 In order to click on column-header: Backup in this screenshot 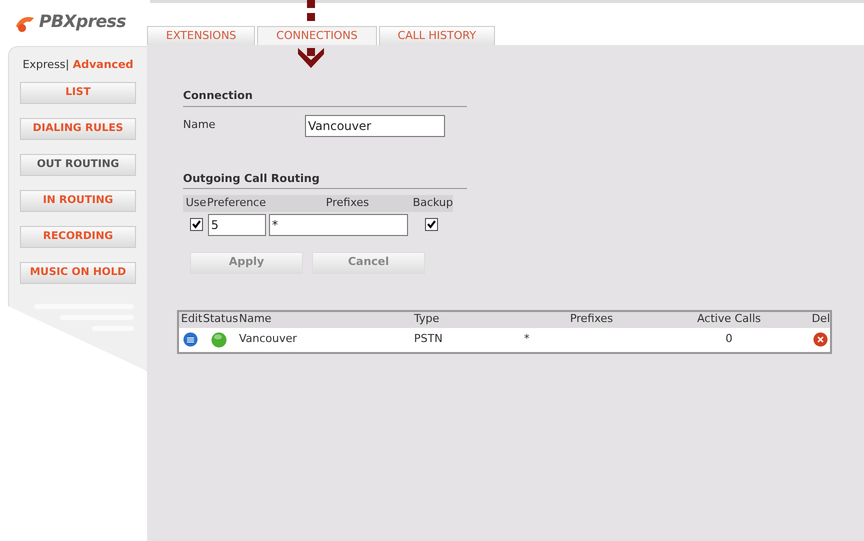, I will do `click(433, 203)`.